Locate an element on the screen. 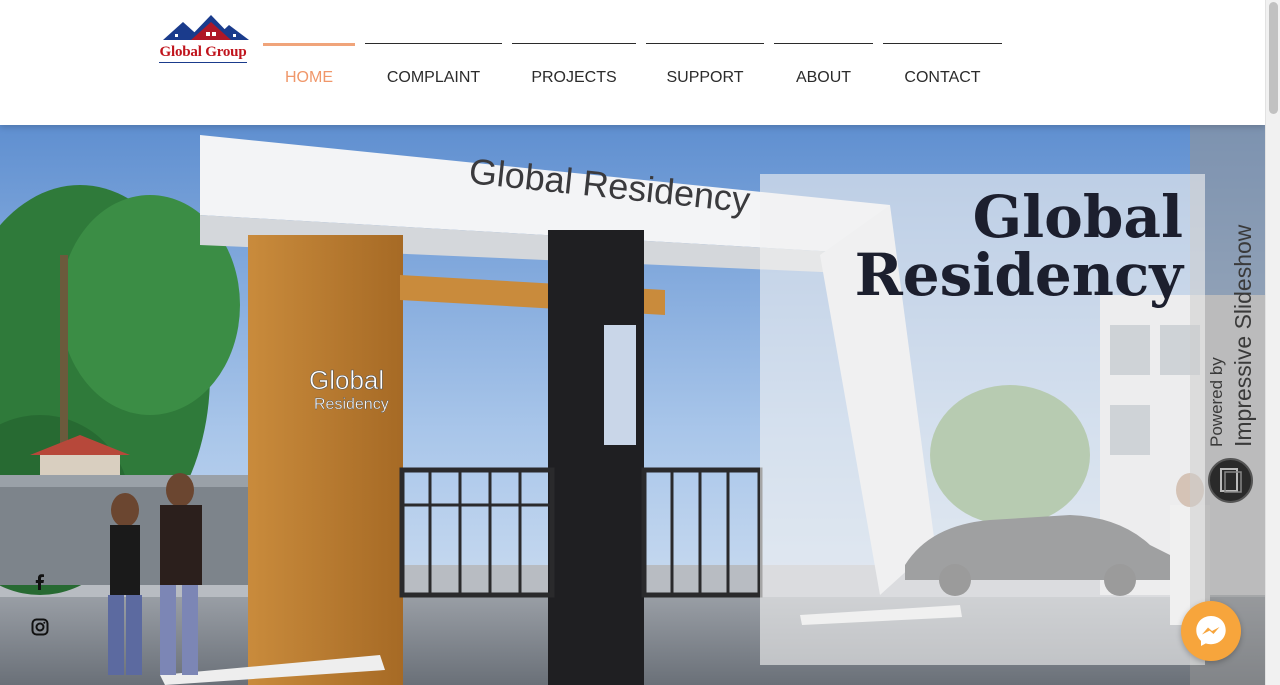 Image resolution: width=1280 pixels, height=685 pixels. messenger-chat-button is located at coordinates (1211, 631).